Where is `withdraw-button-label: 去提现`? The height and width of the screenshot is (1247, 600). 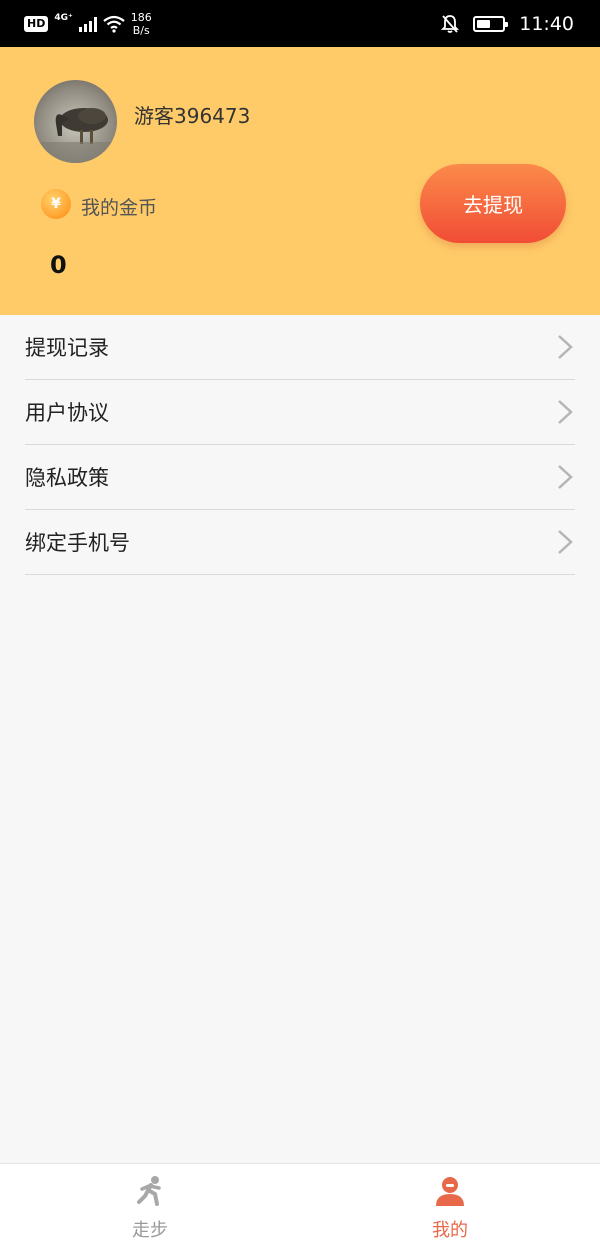
withdraw-button-label: 去提现 is located at coordinates (493, 205).